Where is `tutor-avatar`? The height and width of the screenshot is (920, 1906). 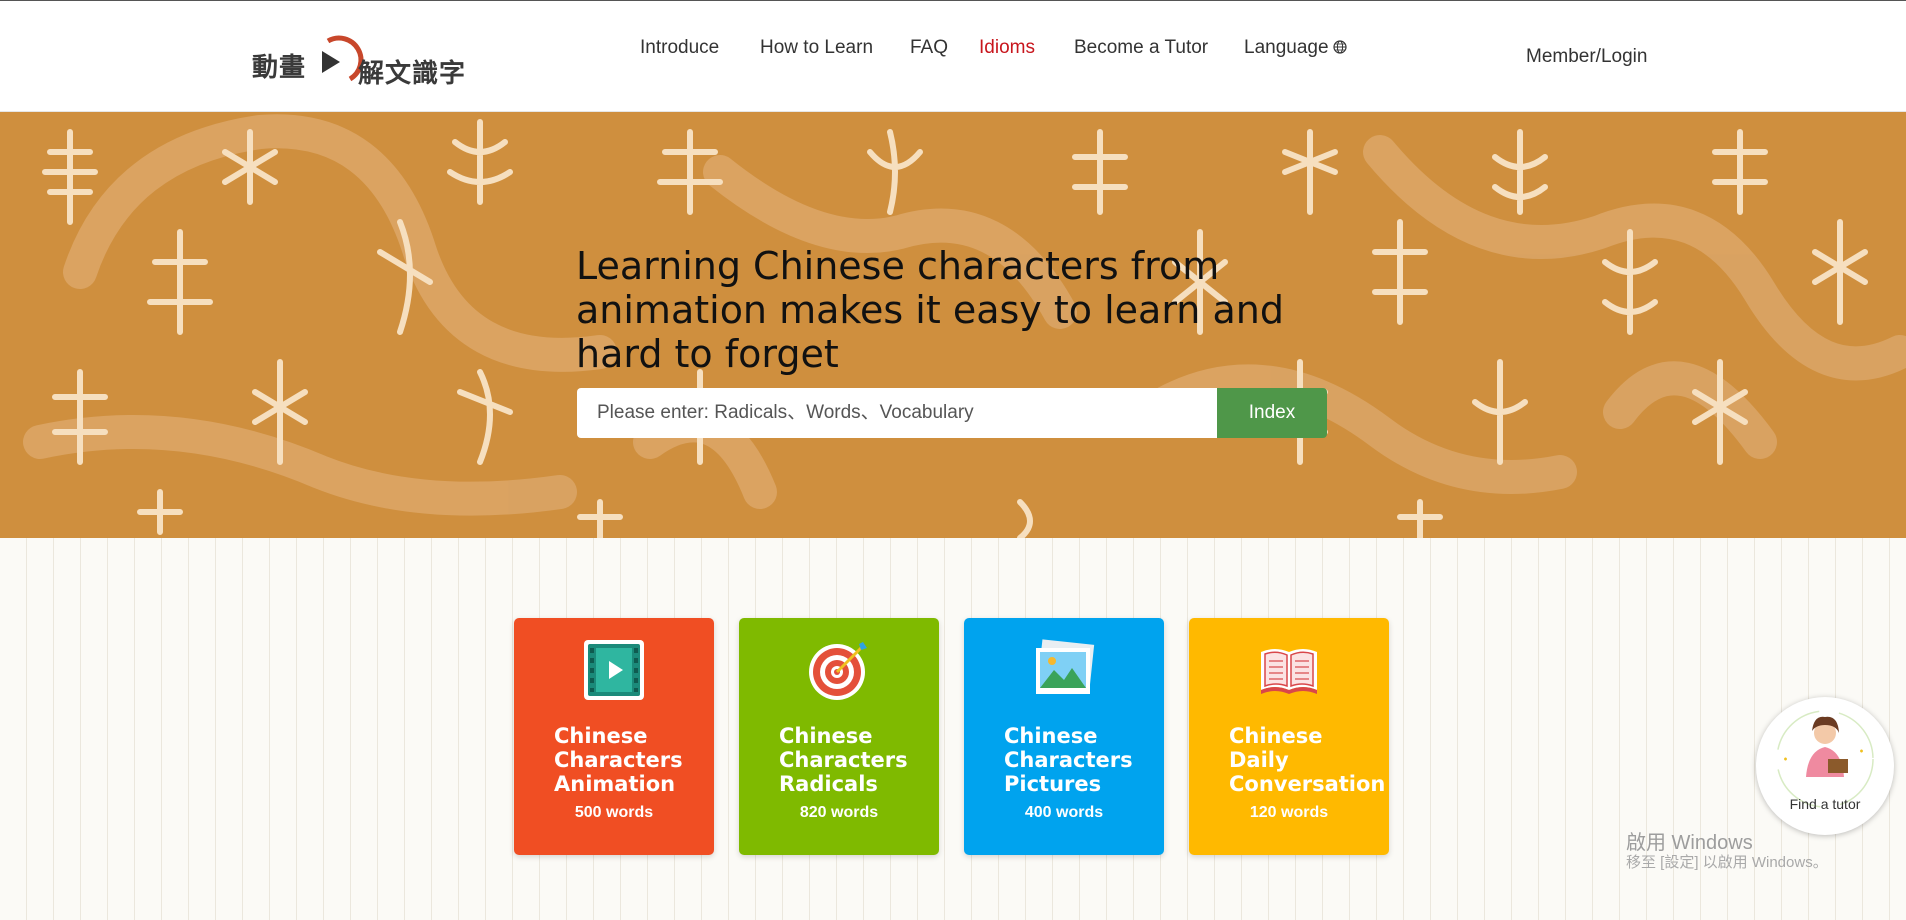
tutor-avatar is located at coordinates (1825, 759).